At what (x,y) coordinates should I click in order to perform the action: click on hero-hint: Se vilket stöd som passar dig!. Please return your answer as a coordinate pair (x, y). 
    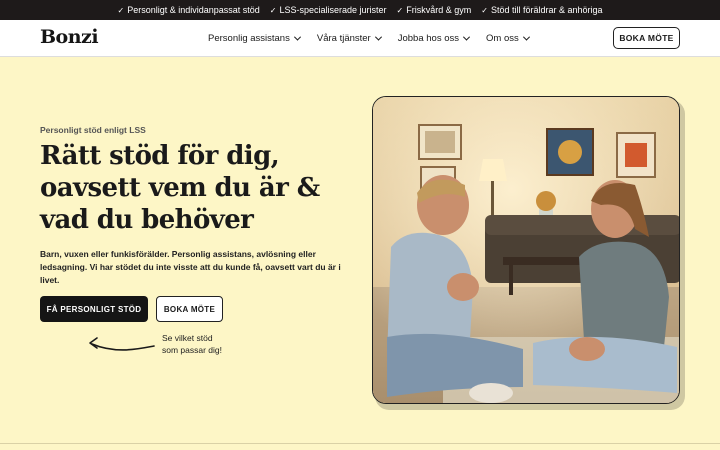
    Looking at the image, I should click on (192, 344).